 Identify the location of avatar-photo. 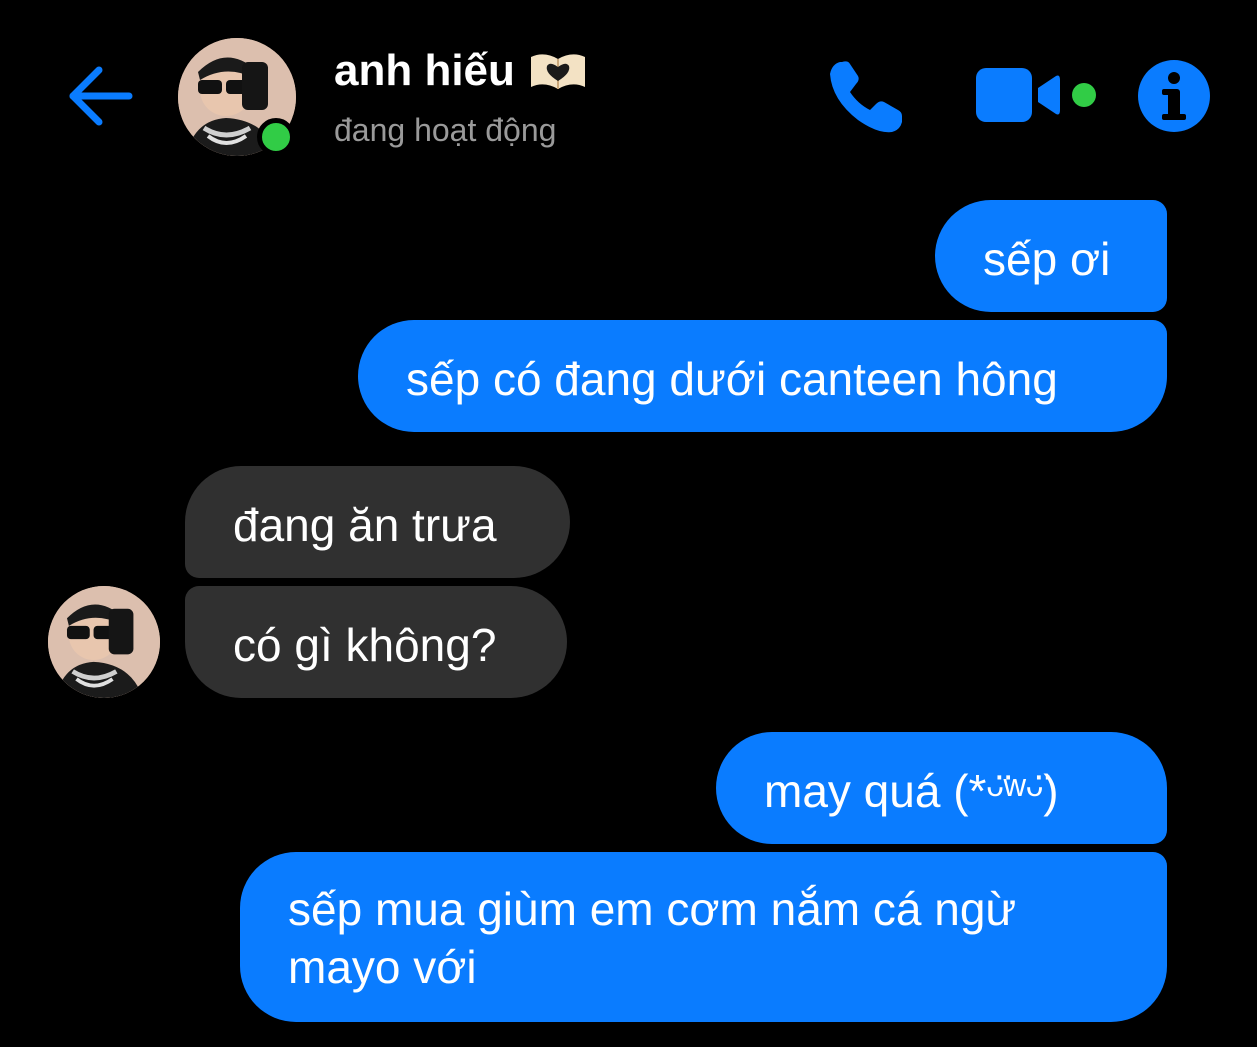
(104, 642).